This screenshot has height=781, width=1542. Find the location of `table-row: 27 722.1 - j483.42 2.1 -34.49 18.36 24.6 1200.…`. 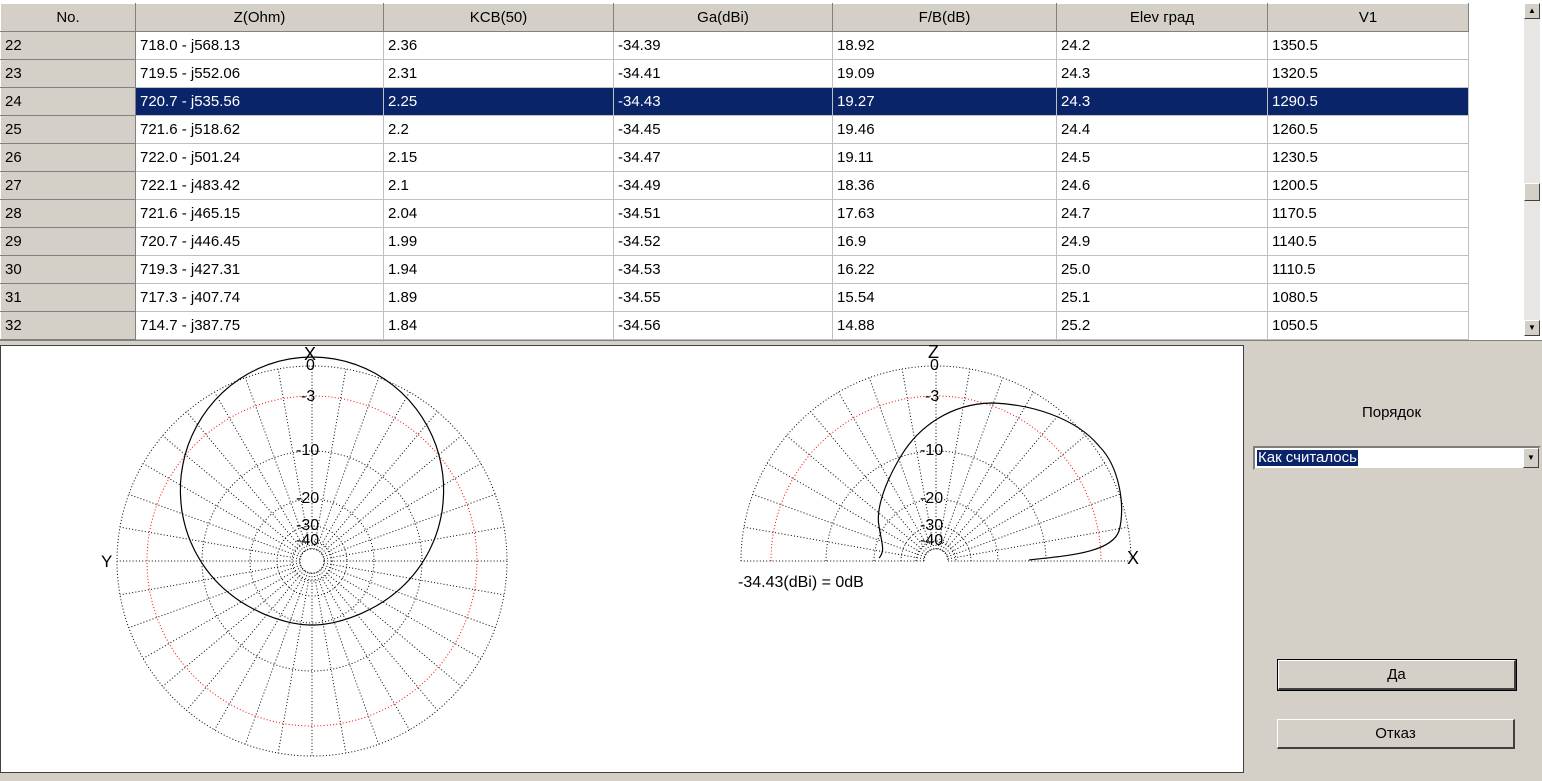

table-row: 27 722.1 - j483.42 2.1 -34.49 18.36 24.6 1200.… is located at coordinates (734, 185).